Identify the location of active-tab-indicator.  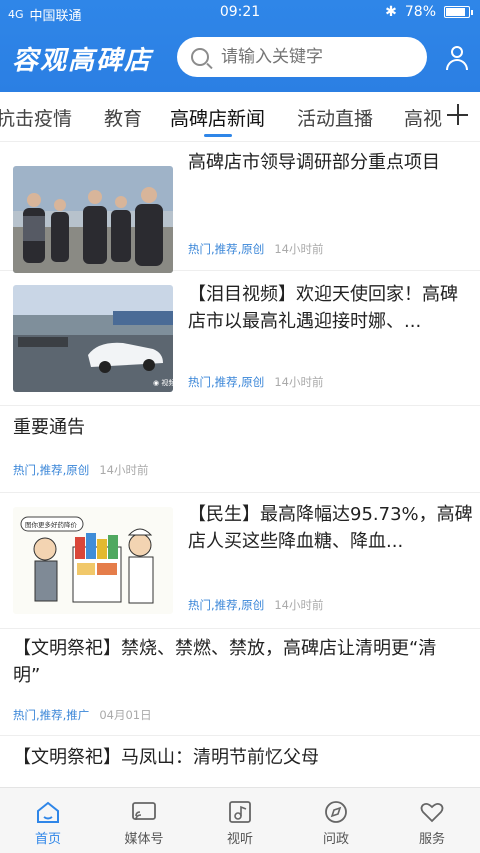
(218, 135).